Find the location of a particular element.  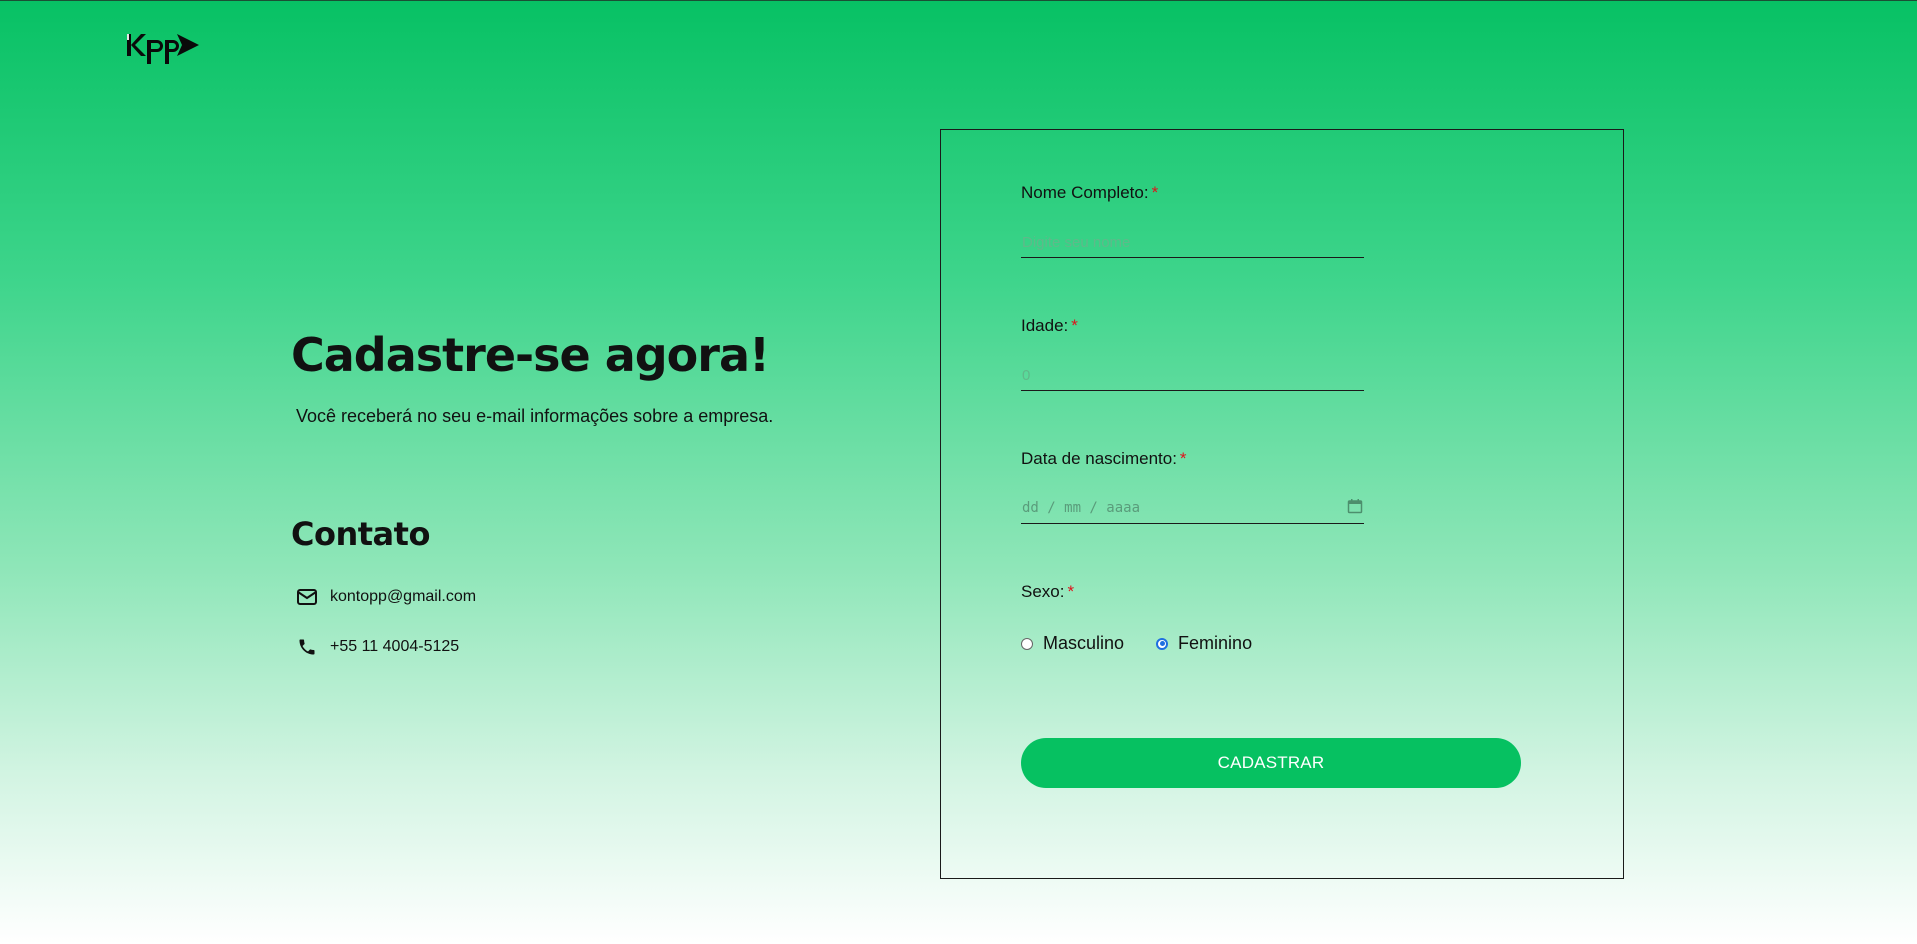

contact-phone-text: +55 11 4004-5125 is located at coordinates (395, 646).